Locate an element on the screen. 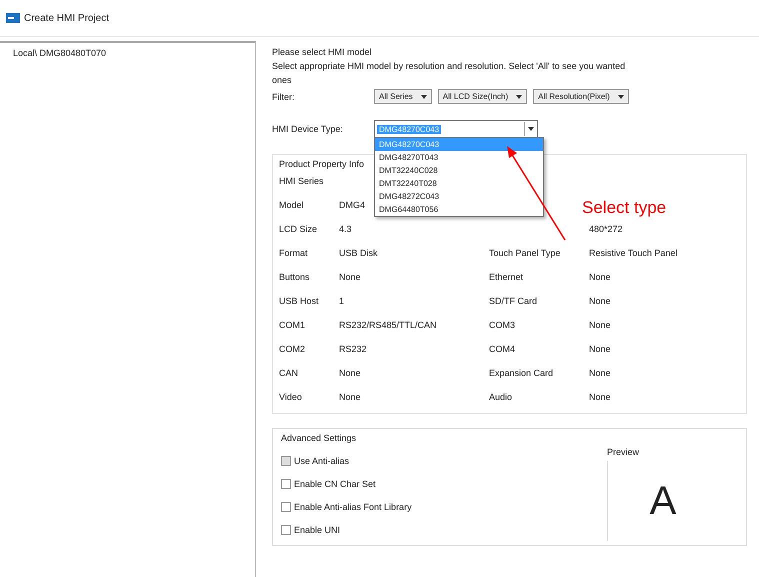  property-value: DMG4 is located at coordinates (352, 205).